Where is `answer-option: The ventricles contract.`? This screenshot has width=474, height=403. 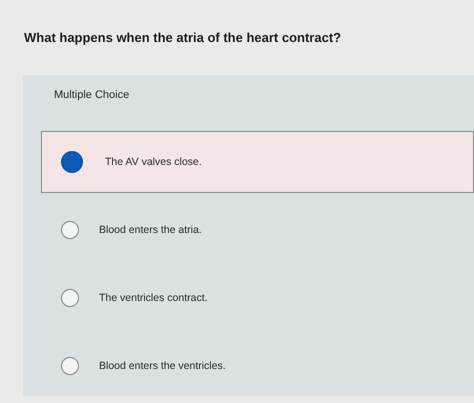
answer-option: The ventricles contract. is located at coordinates (257, 298).